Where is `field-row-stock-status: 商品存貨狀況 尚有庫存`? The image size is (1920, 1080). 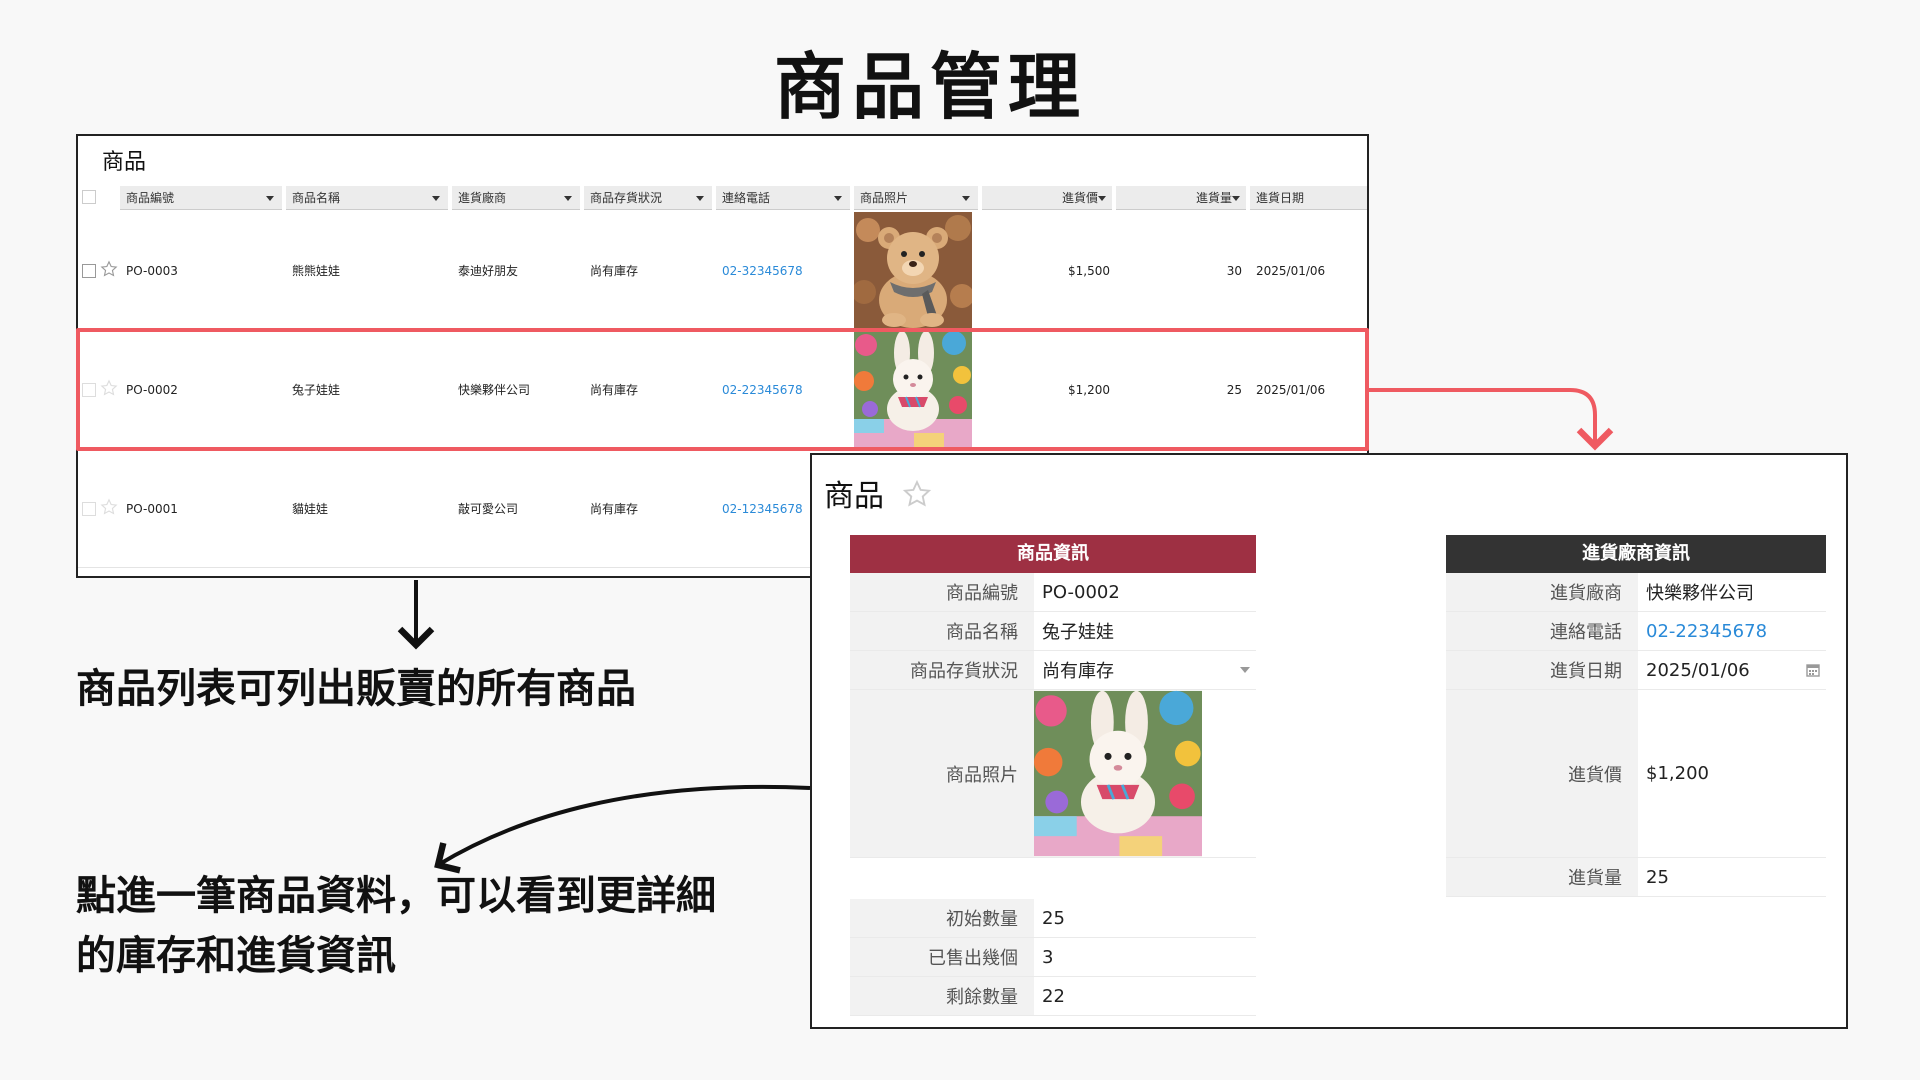
field-row-stock-status: 商品存貨狀況 尚有庫存 is located at coordinates (1053, 670).